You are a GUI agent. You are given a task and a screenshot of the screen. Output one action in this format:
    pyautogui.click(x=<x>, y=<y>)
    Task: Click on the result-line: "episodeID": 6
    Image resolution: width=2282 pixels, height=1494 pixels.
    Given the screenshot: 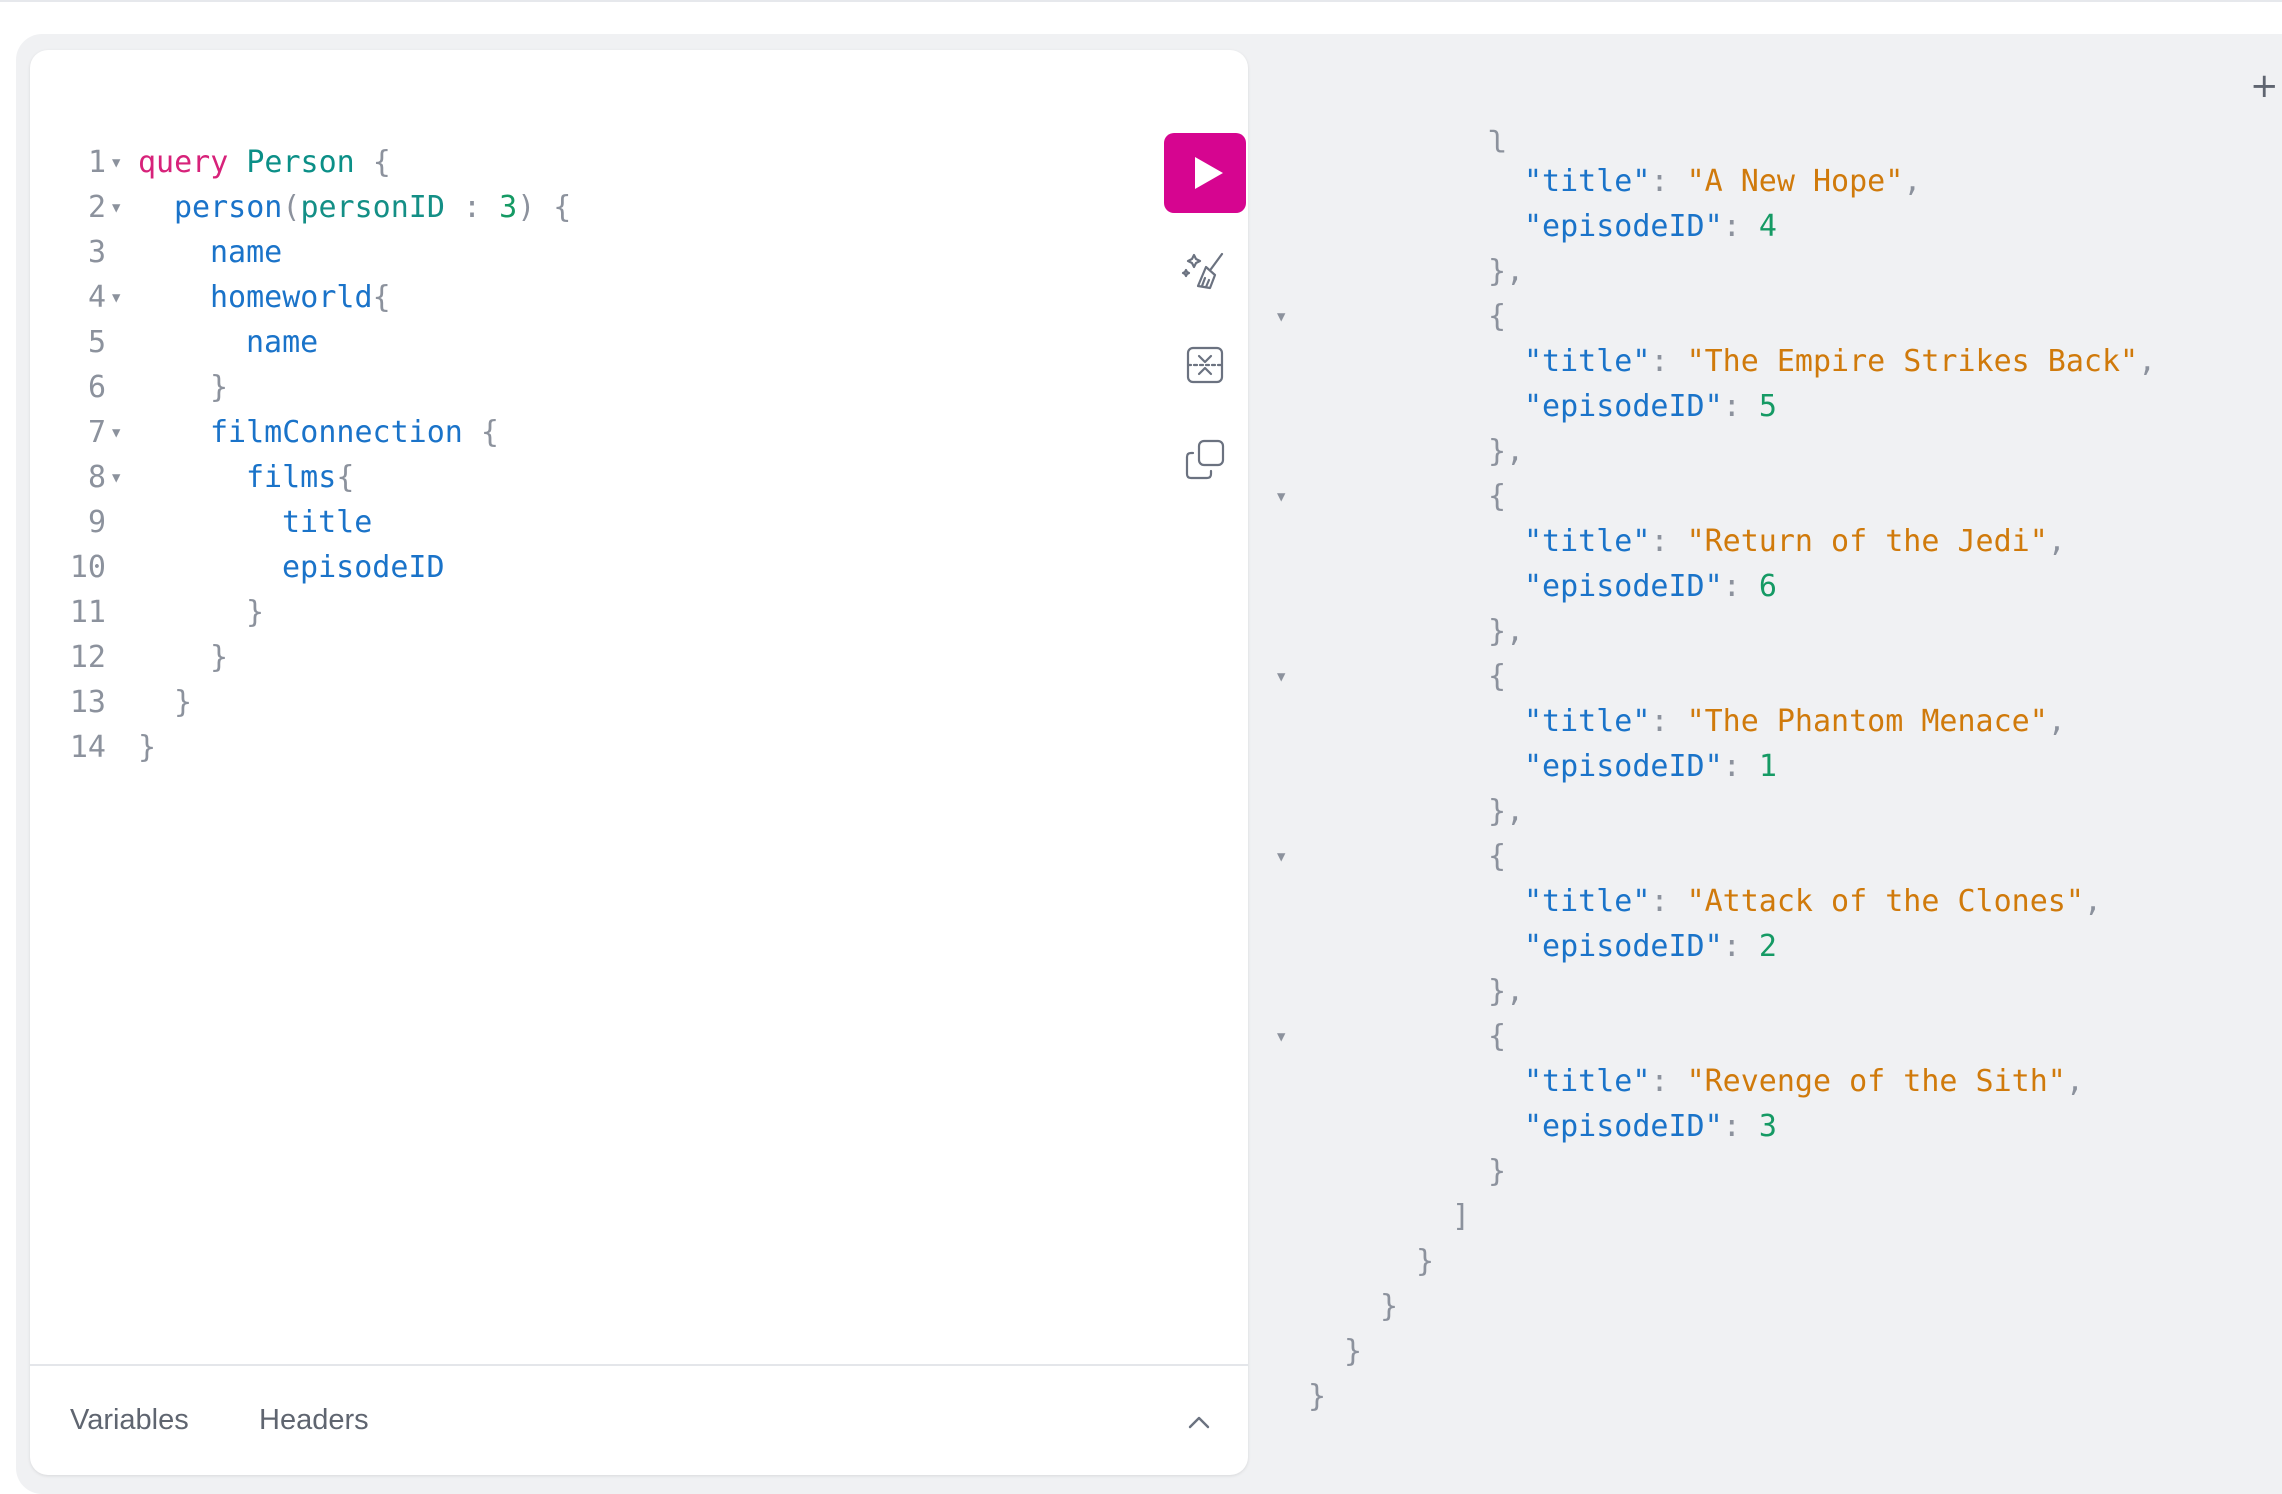 What is the action you would take?
    pyautogui.click(x=1750, y=586)
    